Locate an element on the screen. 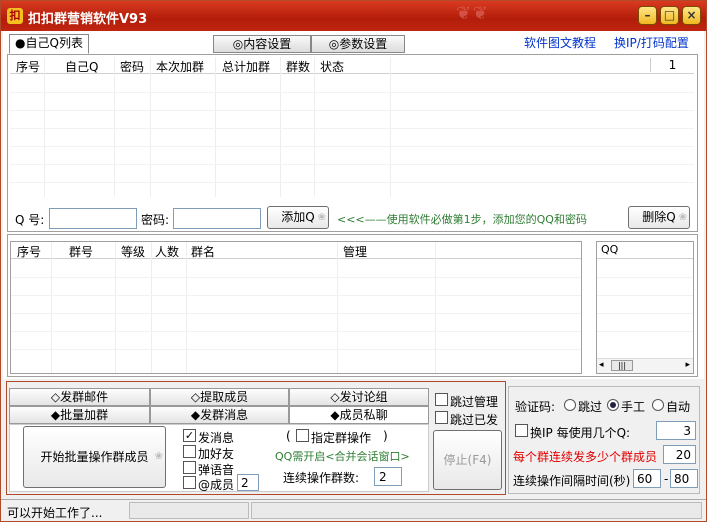  paren-close: ) is located at coordinates (385, 436).